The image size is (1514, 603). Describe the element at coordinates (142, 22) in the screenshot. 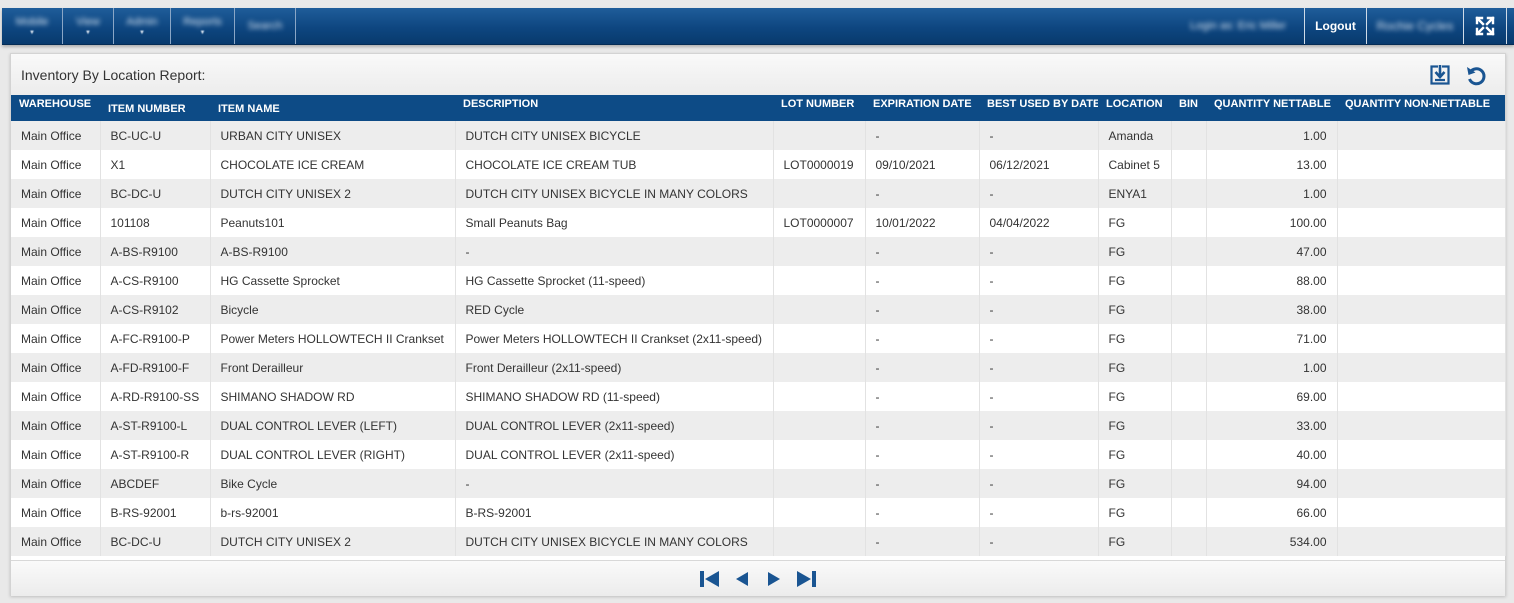

I see `menu-admin-label: Admin` at that location.